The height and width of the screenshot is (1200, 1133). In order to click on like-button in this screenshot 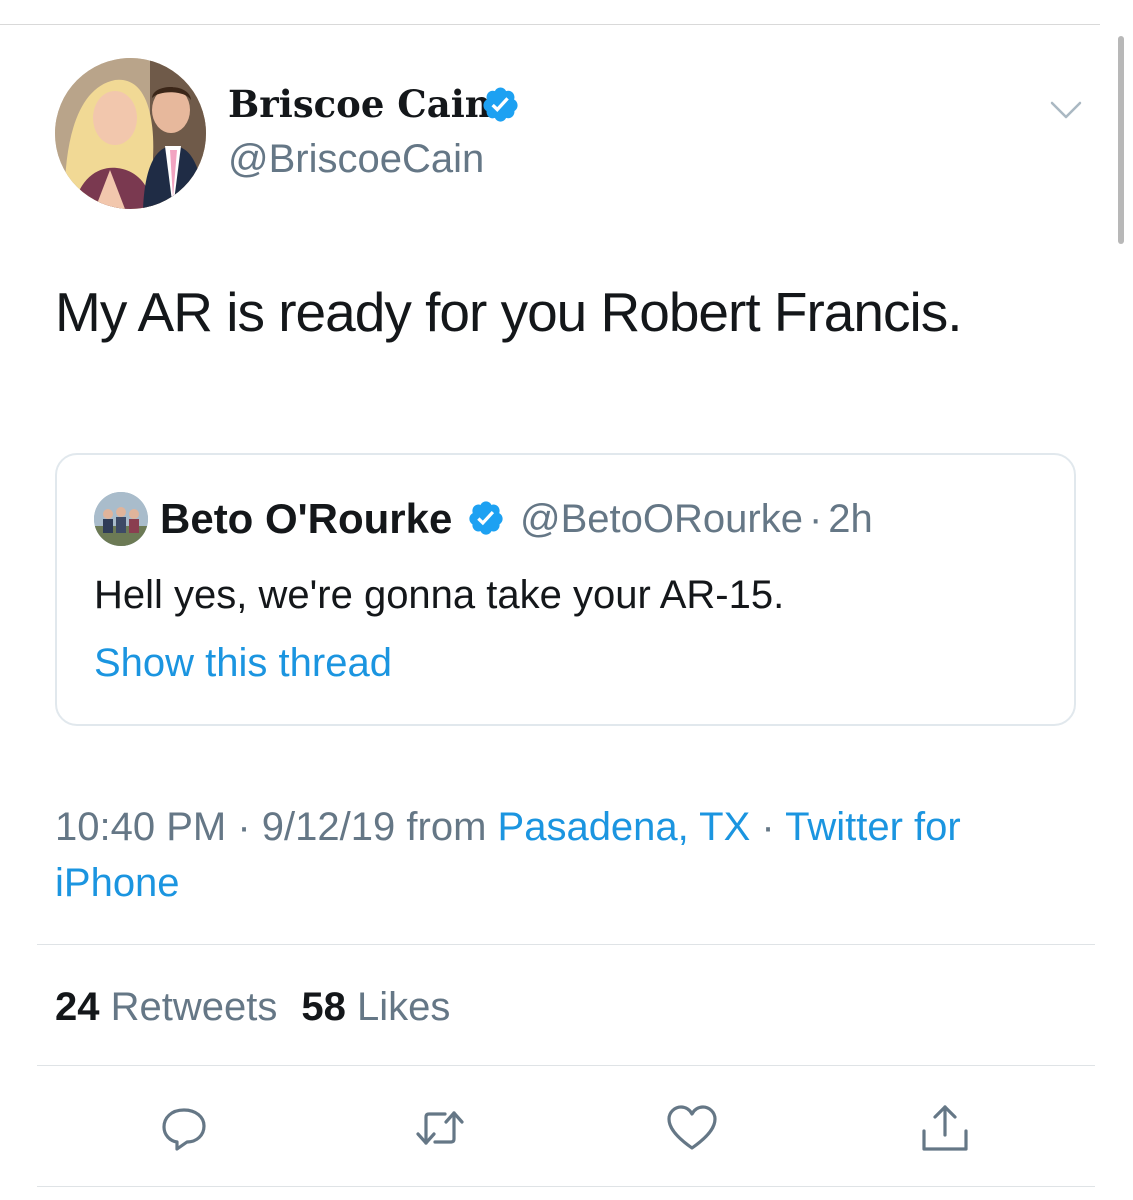, I will do `click(692, 1128)`.